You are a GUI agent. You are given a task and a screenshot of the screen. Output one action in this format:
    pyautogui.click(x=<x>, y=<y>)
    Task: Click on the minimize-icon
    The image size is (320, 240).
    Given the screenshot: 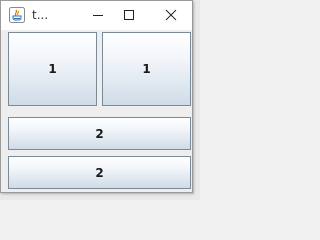 What is the action you would take?
    pyautogui.click(x=98, y=15)
    